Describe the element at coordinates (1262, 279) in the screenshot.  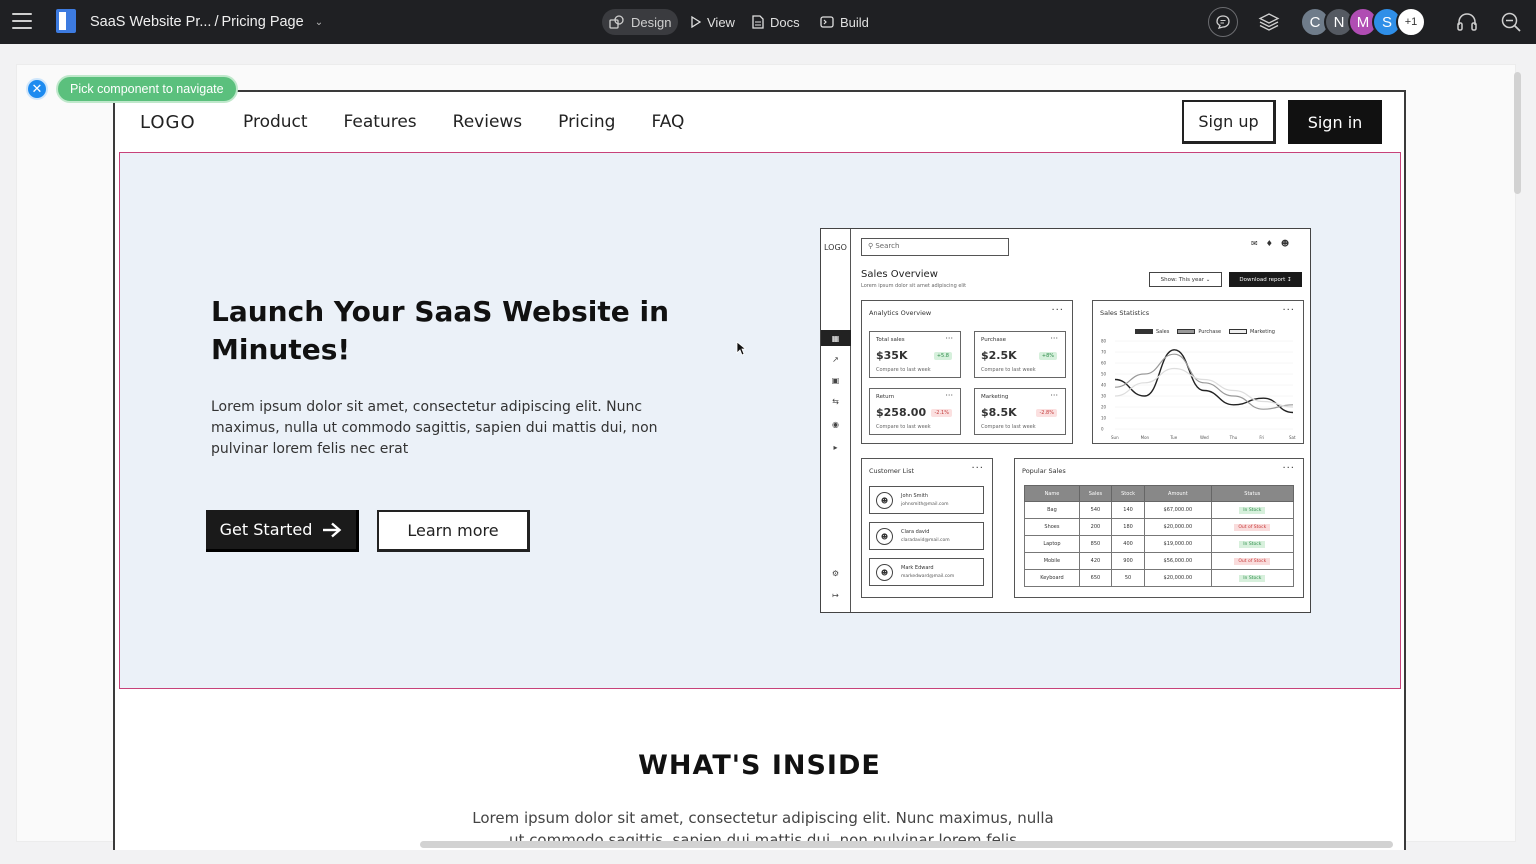
I see `download-report-label: Download report` at that location.